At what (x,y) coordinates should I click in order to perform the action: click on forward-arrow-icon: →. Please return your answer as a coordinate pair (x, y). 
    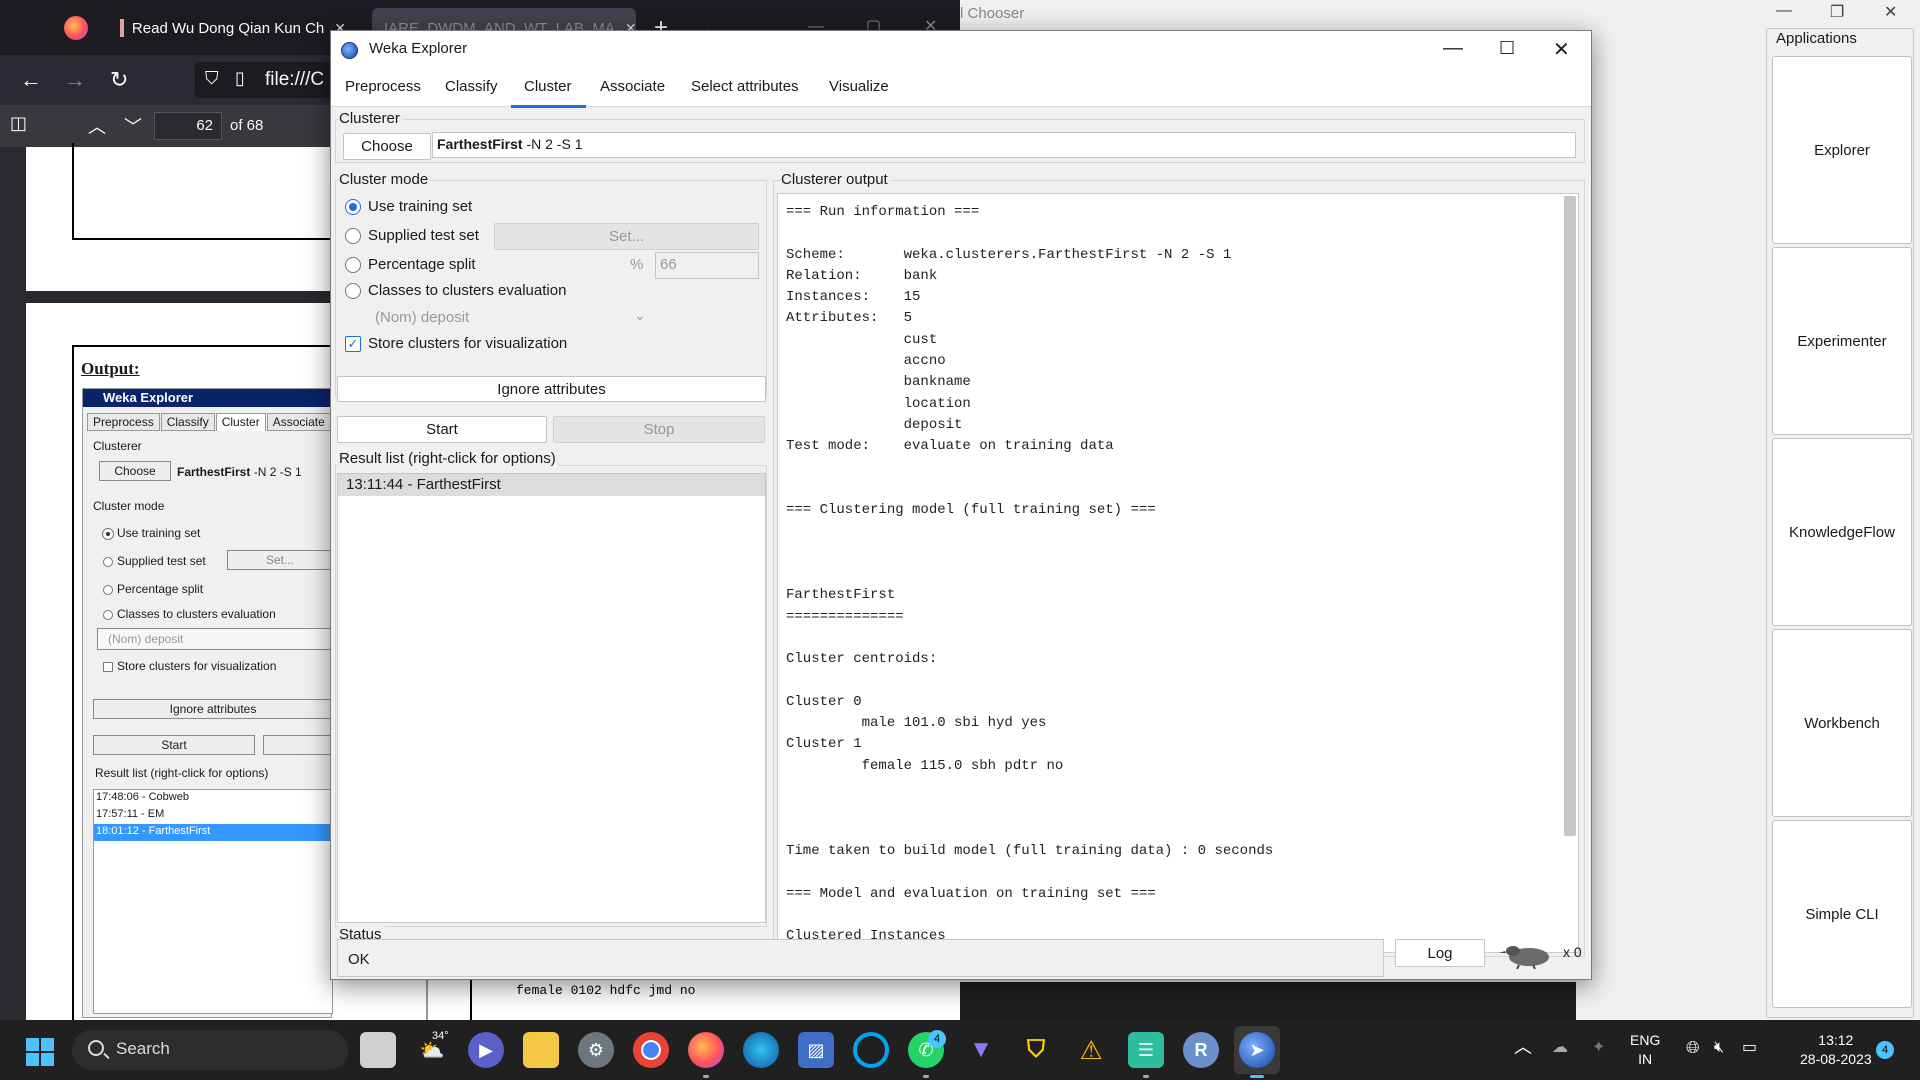
    Looking at the image, I should click on (75, 80).